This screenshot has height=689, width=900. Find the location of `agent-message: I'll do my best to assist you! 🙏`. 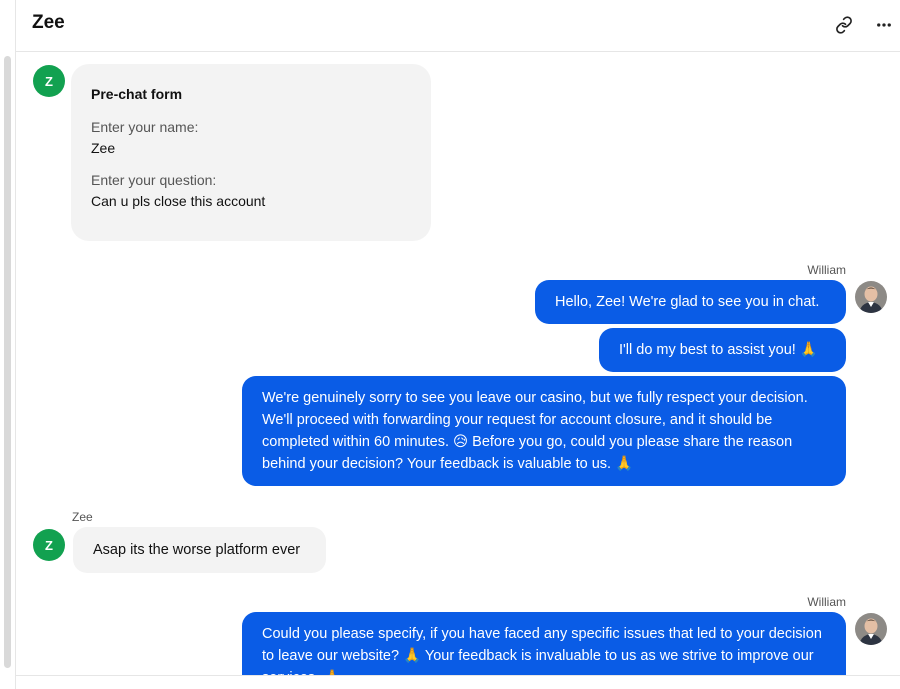

agent-message: I'll do my best to assist you! 🙏 is located at coordinates (722, 350).